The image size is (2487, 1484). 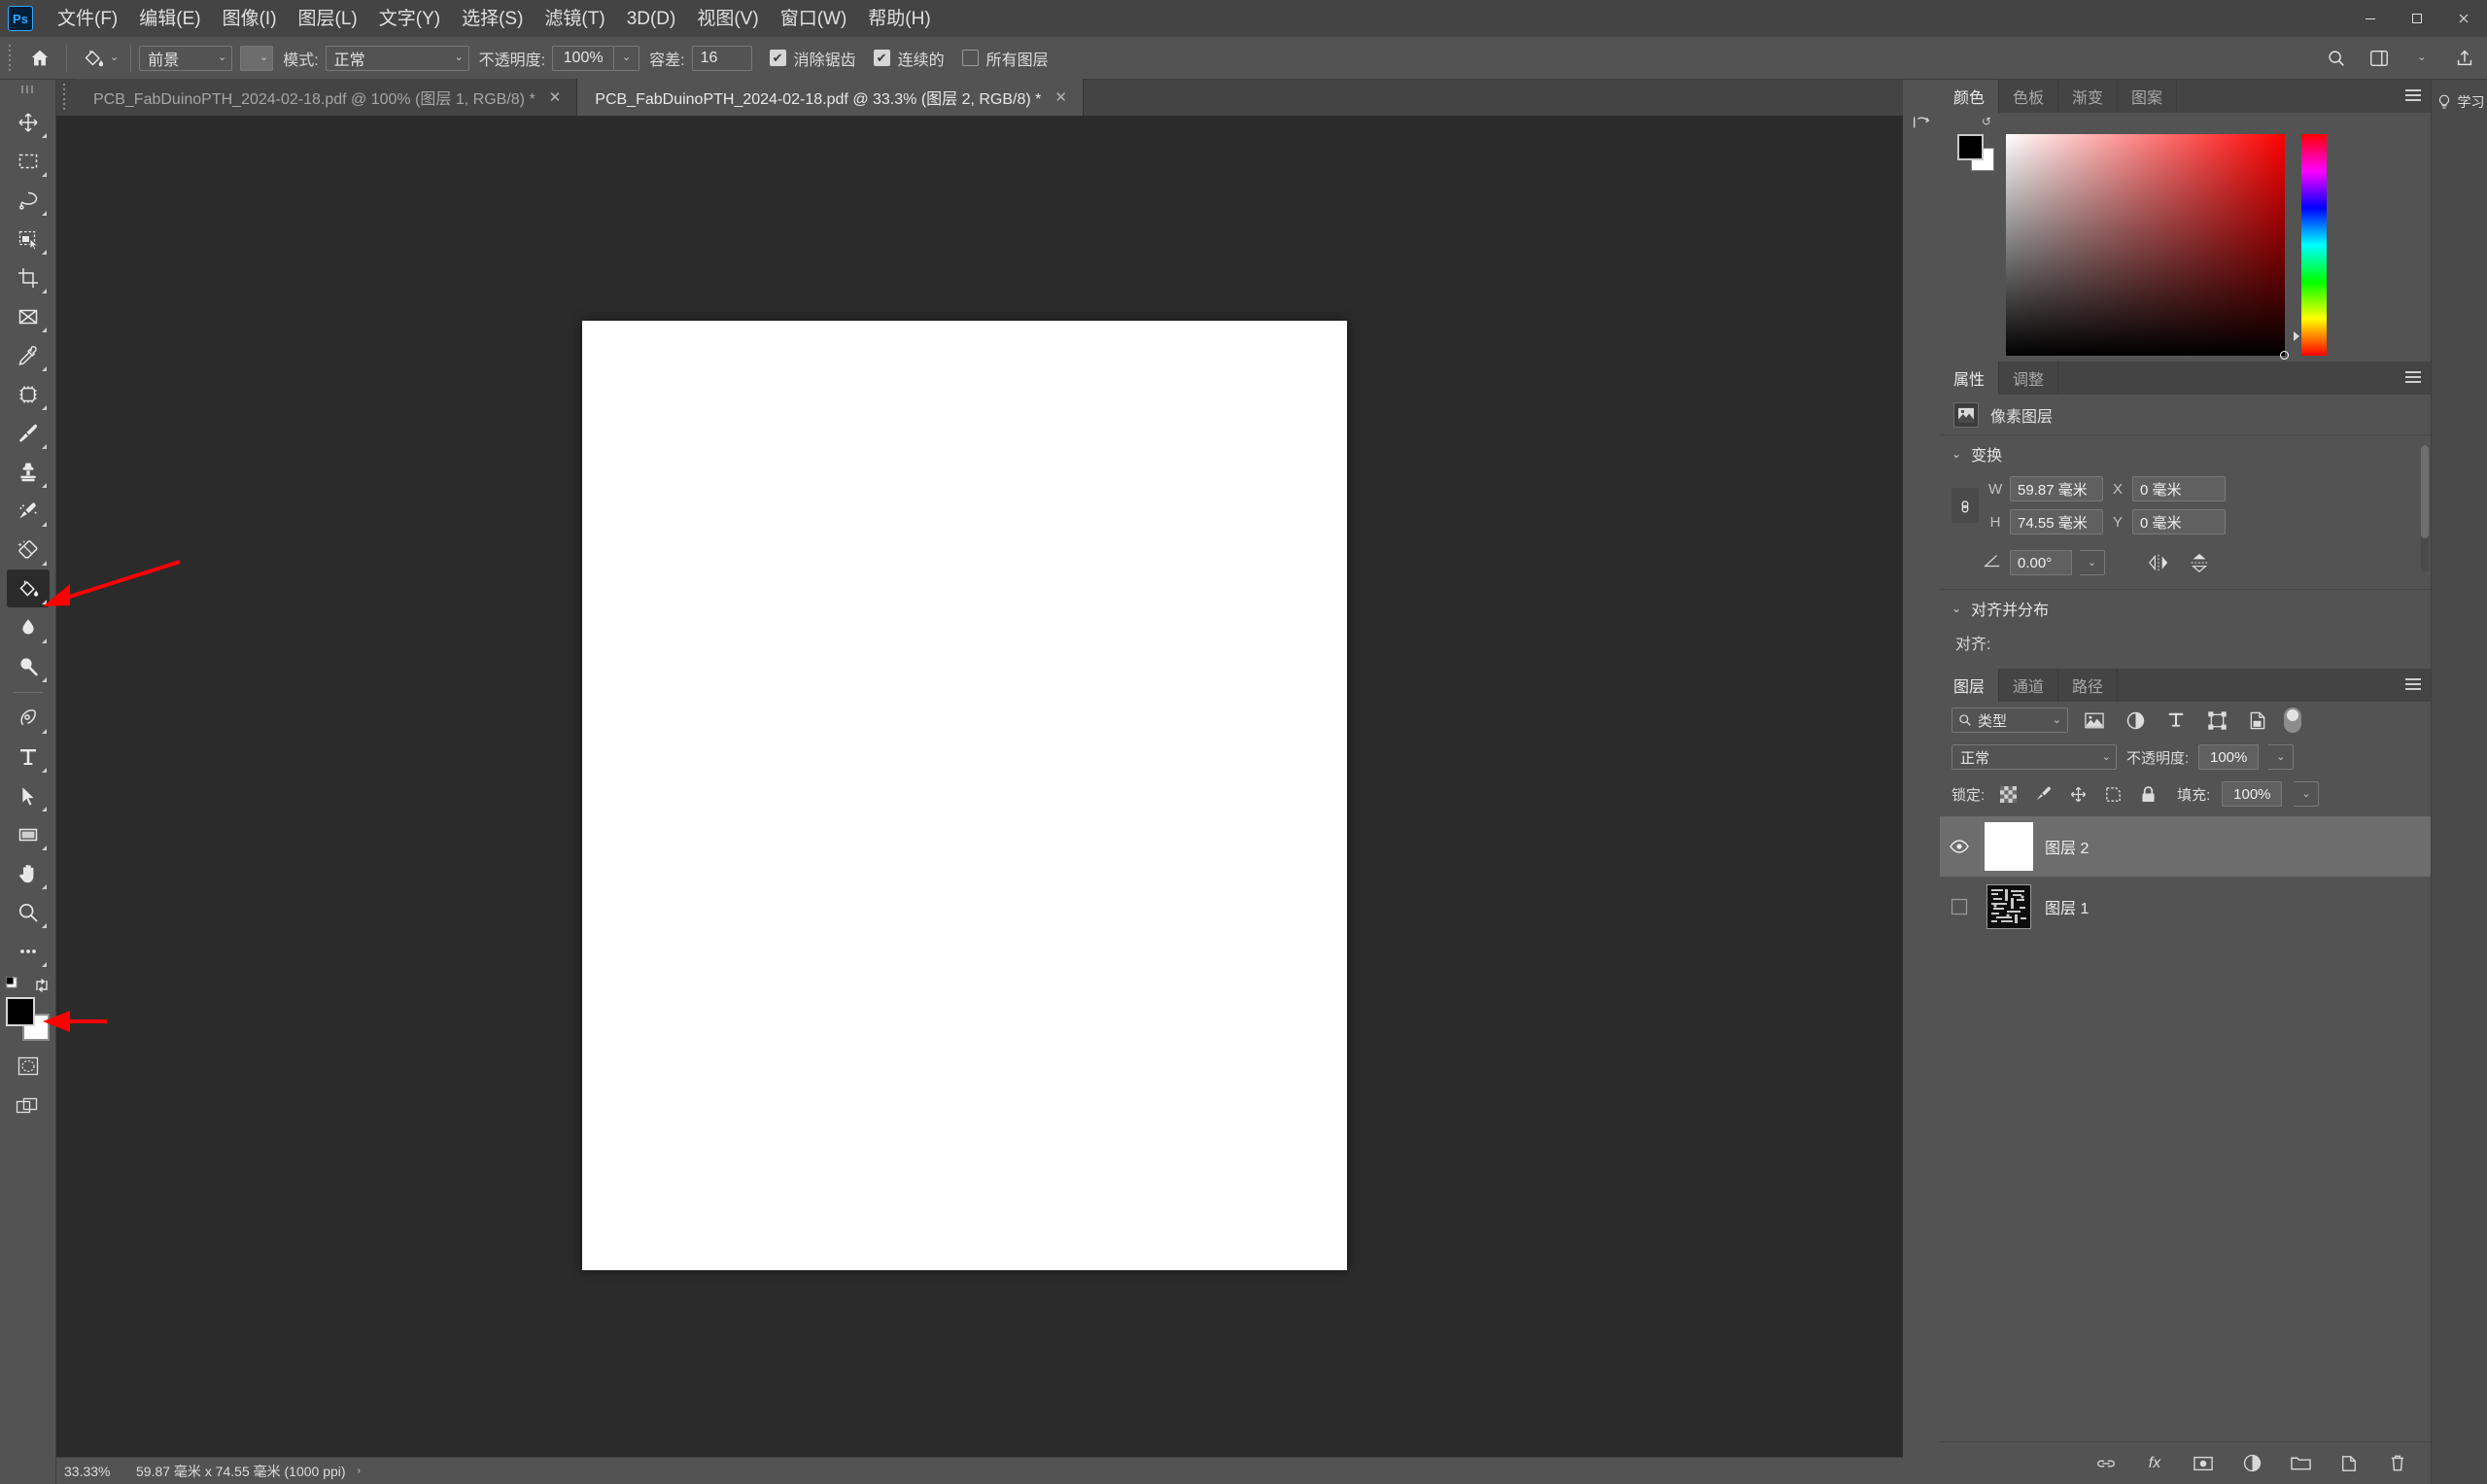 I want to click on new-fill-adjustment-icon, so click(x=2251, y=1463).